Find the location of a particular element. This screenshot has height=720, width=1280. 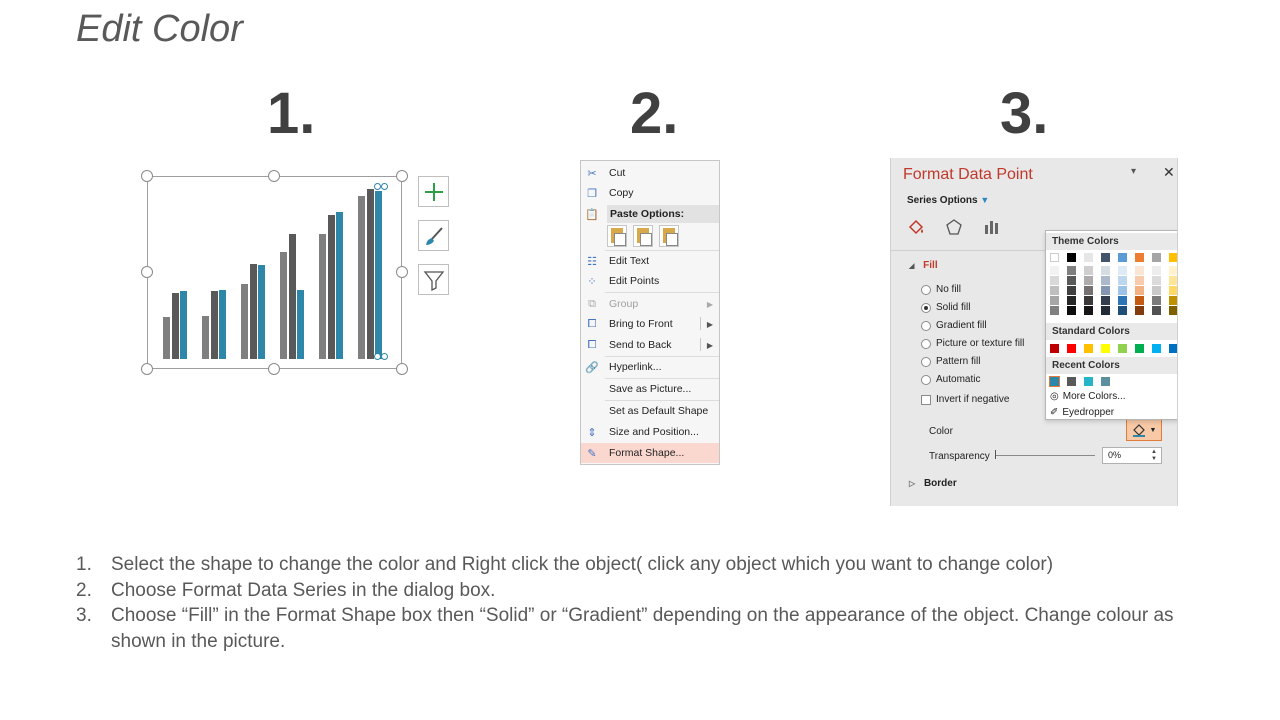

resize-handle-right is located at coordinates (402, 272).